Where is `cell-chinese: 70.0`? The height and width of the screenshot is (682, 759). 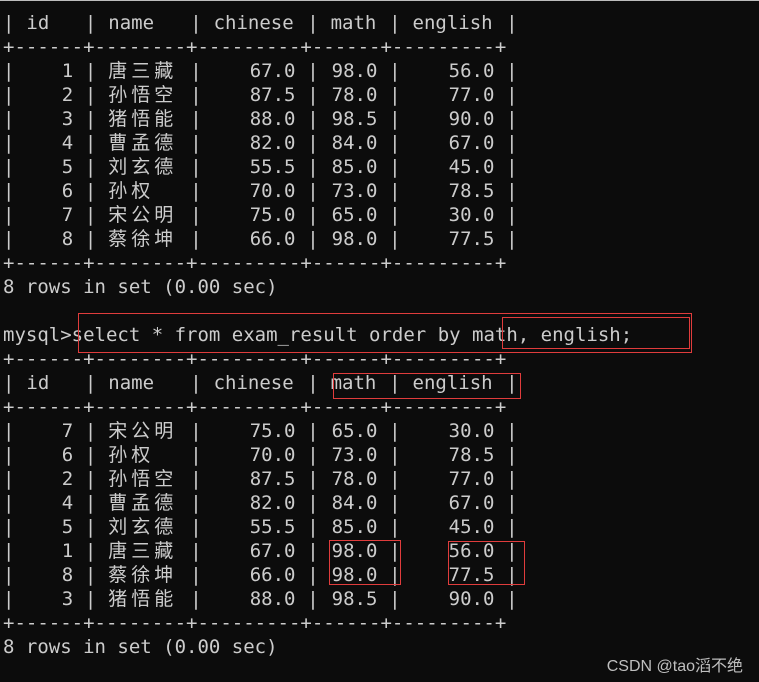 cell-chinese: 70.0 is located at coordinates (272, 191).